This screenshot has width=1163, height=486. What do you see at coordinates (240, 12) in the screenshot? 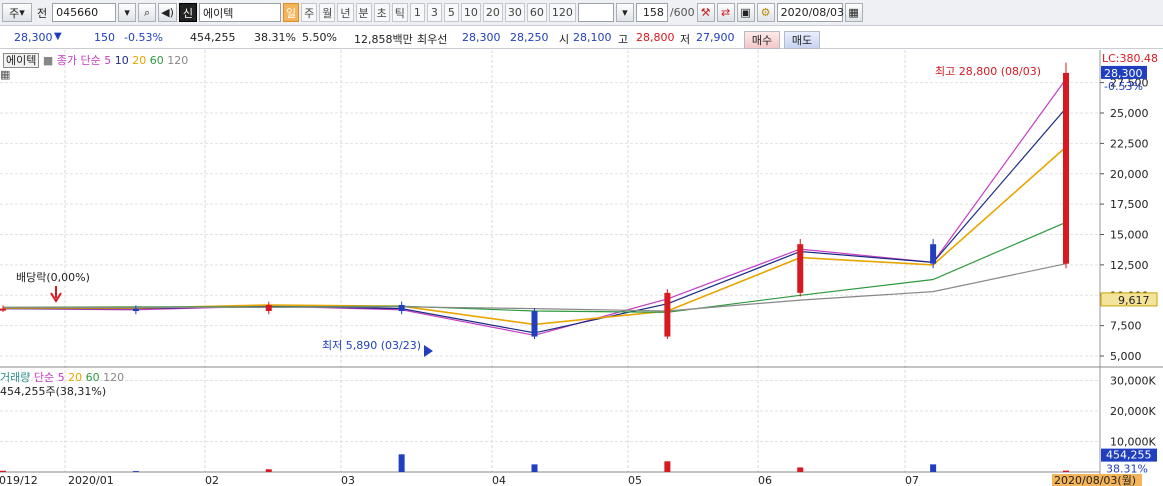
I see `stock-name-field: 에이텍` at bounding box center [240, 12].